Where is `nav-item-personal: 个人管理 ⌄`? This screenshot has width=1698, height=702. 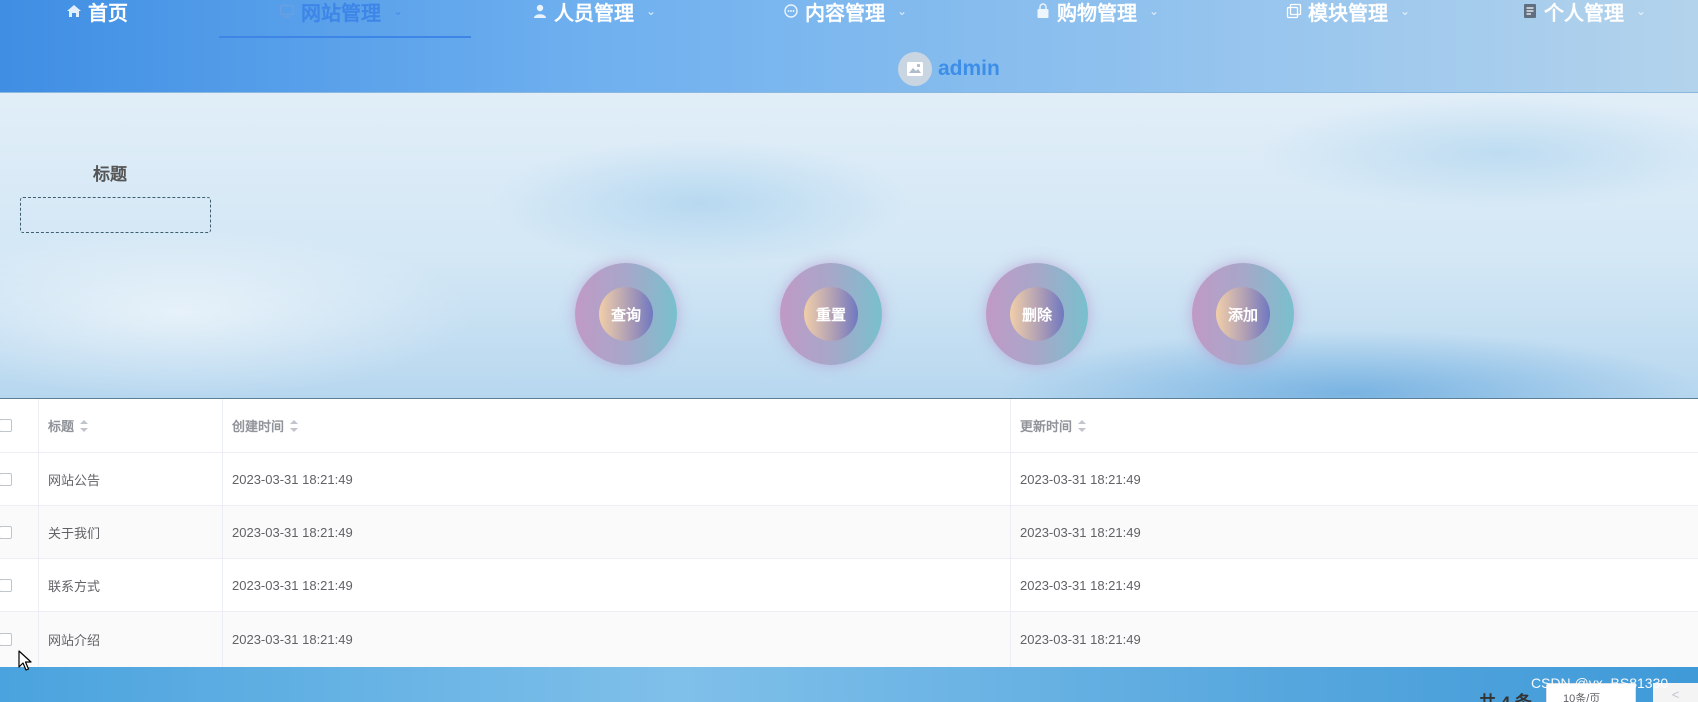
nav-item-personal: 个人管理 ⌄ is located at coordinates (1584, 12).